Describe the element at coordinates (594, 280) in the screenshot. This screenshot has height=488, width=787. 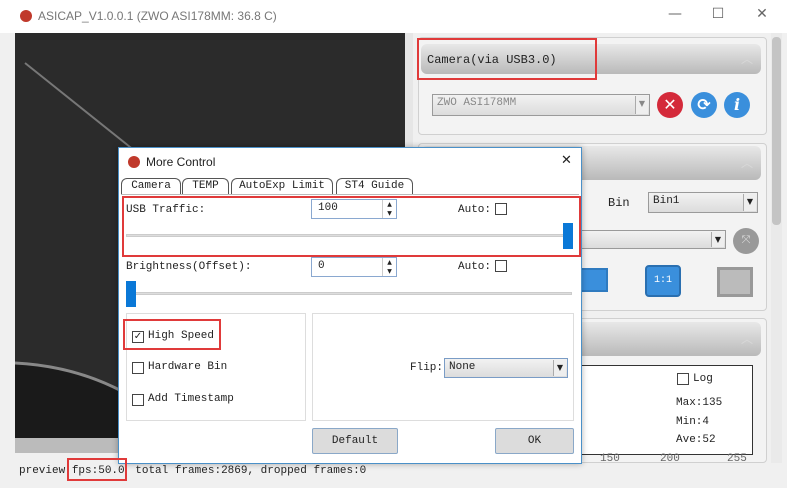
I see `roi-button` at that location.